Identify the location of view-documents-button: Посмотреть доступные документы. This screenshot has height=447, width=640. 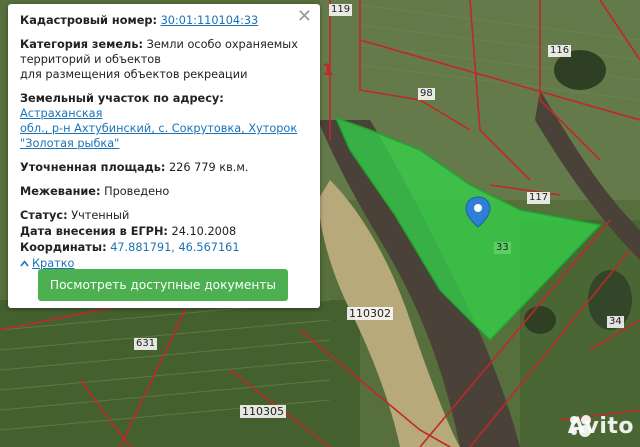
(163, 285).